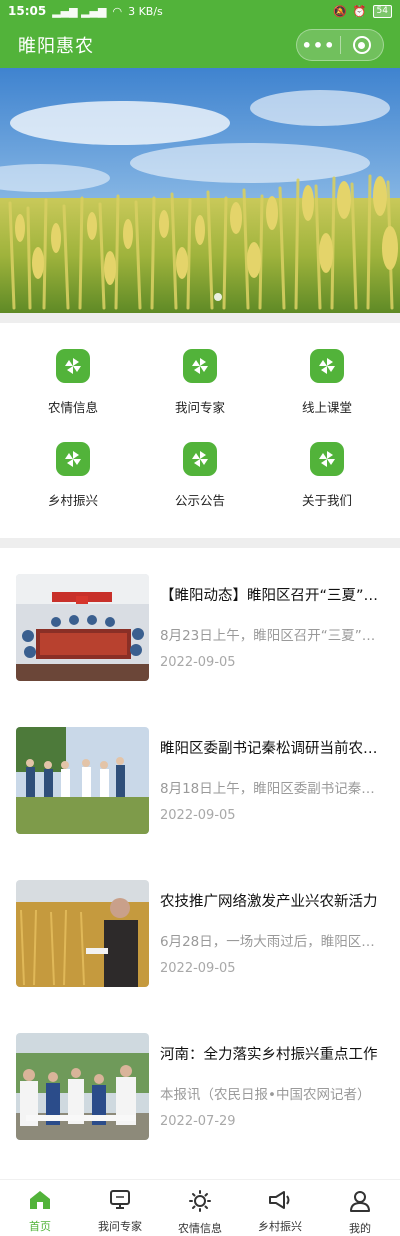  Describe the element at coordinates (72, 500) in the screenshot. I see `menu-item-label: 乡村振兴` at that location.